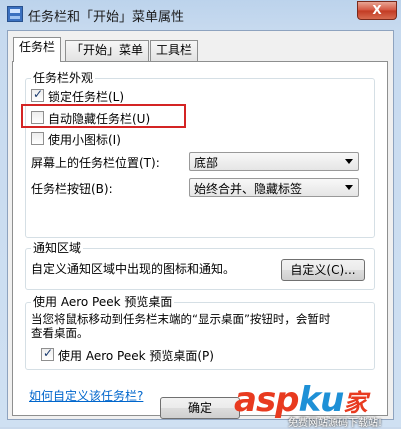  Describe the element at coordinates (200, 14) in the screenshot. I see `title-bar: 任务栏和「开始」菜单属性 X` at that location.